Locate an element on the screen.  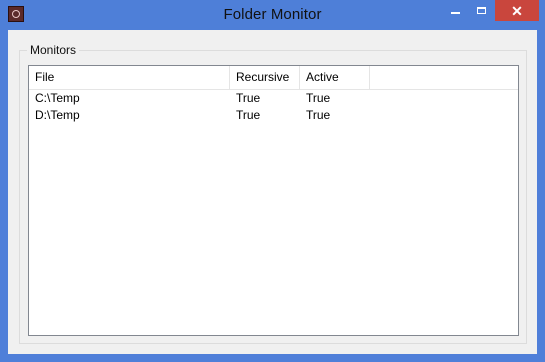
list-header: File Recursive Active is located at coordinates (273, 78).